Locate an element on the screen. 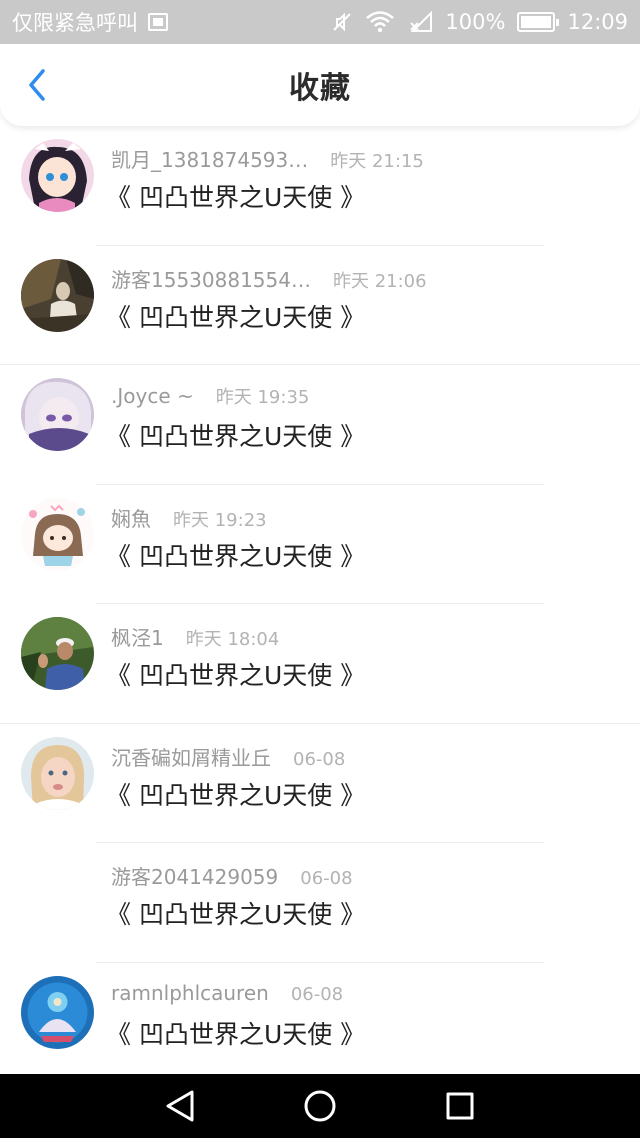 The width and height of the screenshot is (640, 1138). home-circle-icon is located at coordinates (320, 1106).